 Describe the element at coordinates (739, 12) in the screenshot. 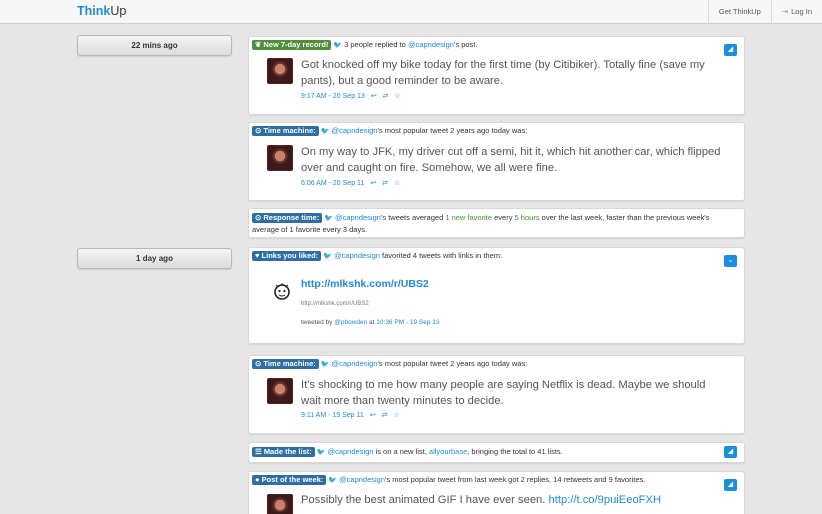

I see `get-thinkup-link: Get ThinkUp` at that location.